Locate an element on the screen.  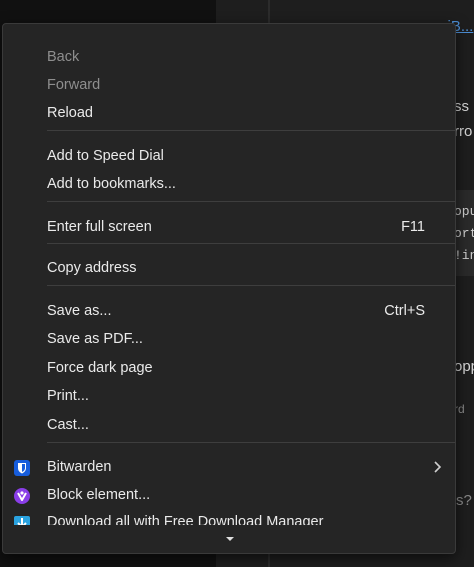
menu-item-label: Download all with Free Download Manager is located at coordinates (185, 519).